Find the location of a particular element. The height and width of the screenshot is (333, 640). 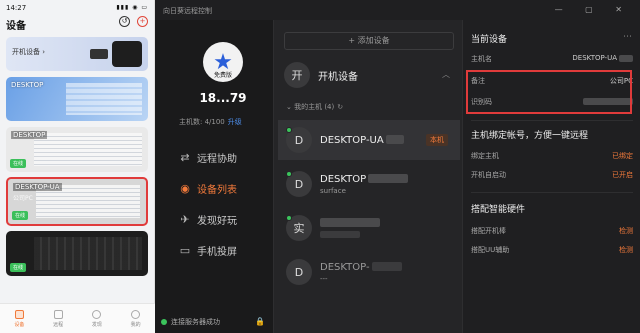

hardware-section-title: 搭配智能硬件 is located at coordinates (498, 210).